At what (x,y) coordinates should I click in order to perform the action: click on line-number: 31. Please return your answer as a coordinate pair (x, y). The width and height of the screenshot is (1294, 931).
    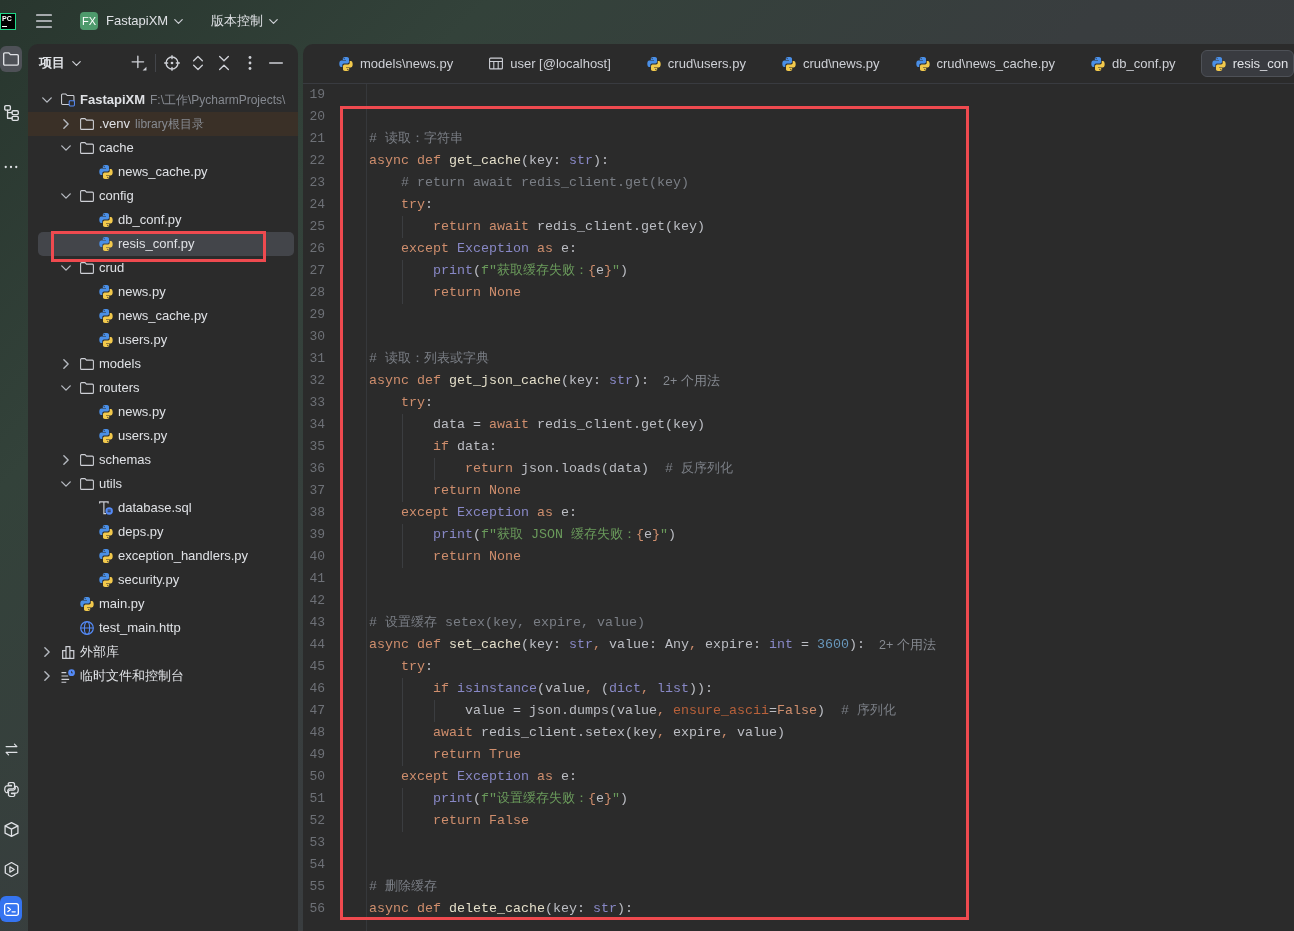
    Looking at the image, I should click on (317, 359).